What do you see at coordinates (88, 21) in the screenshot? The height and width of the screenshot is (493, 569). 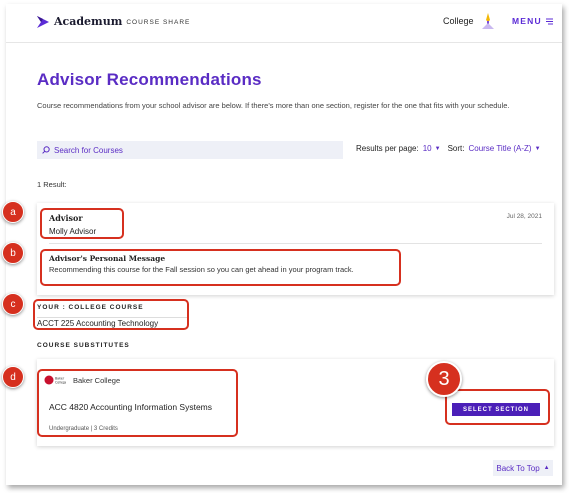 I see `brand-name: Academum` at bounding box center [88, 21].